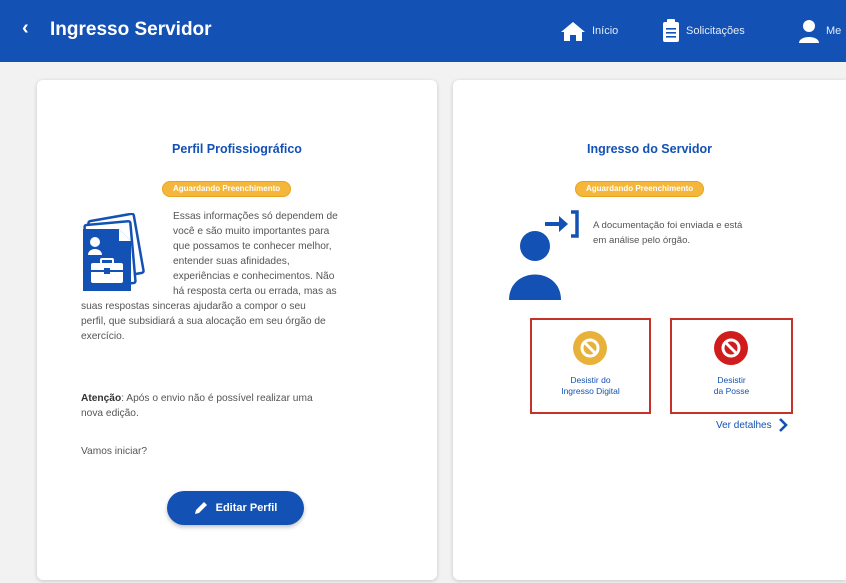 The width and height of the screenshot is (846, 583). I want to click on pencil-icon, so click(200, 508).